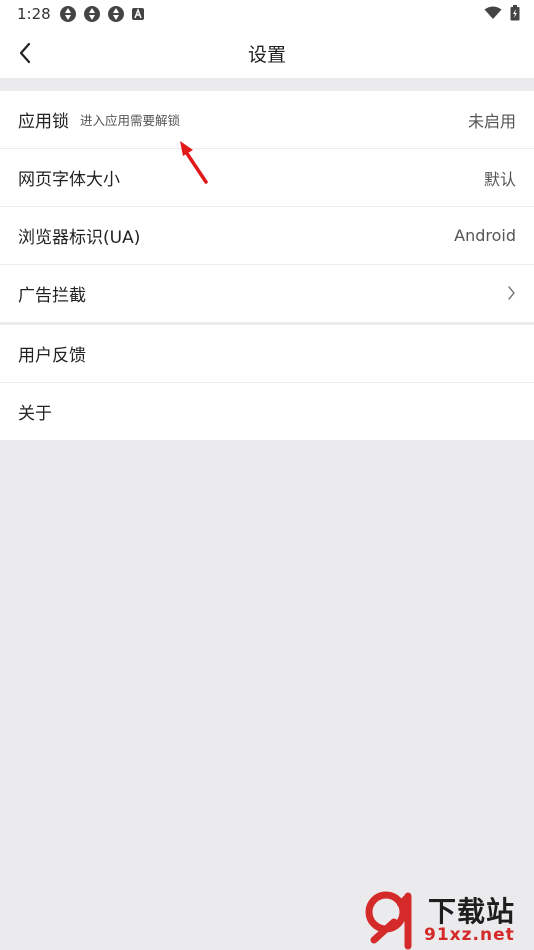 Image resolution: width=534 pixels, height=950 pixels. I want to click on watermark-logo-icon, so click(388, 920).